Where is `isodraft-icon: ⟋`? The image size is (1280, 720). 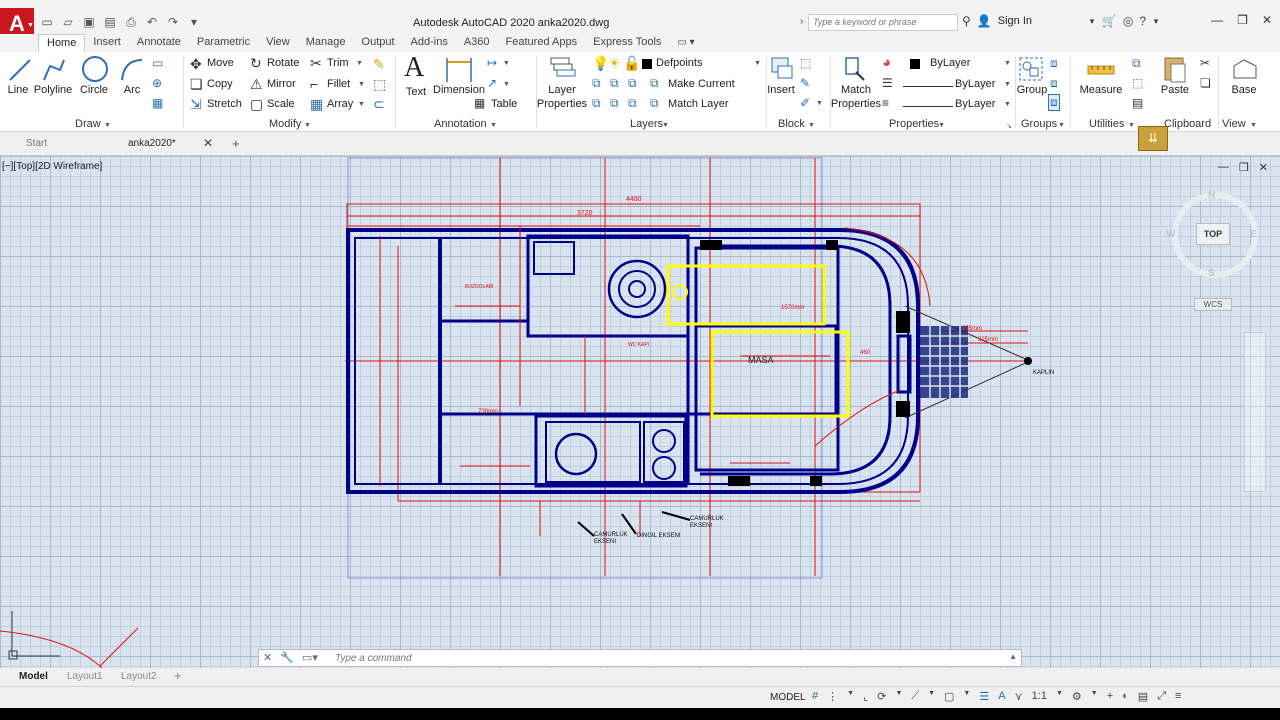 isodraft-icon: ⟋ is located at coordinates (915, 696).